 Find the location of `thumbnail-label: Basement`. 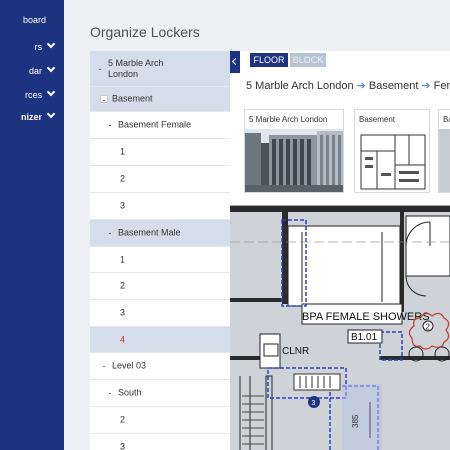

thumbnail-label: Basement is located at coordinates (377, 119).